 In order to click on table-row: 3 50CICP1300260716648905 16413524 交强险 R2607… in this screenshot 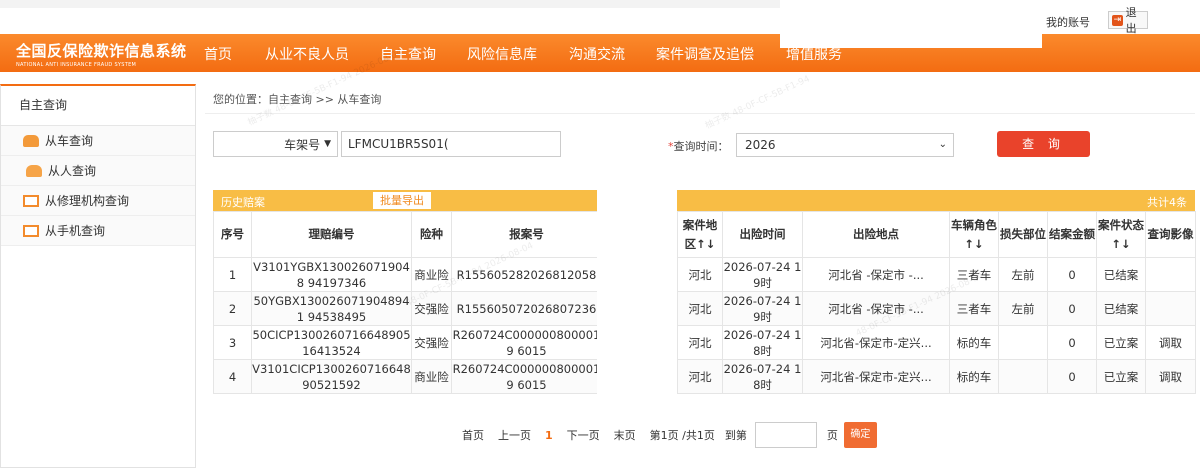, I will do `click(704, 342)`.